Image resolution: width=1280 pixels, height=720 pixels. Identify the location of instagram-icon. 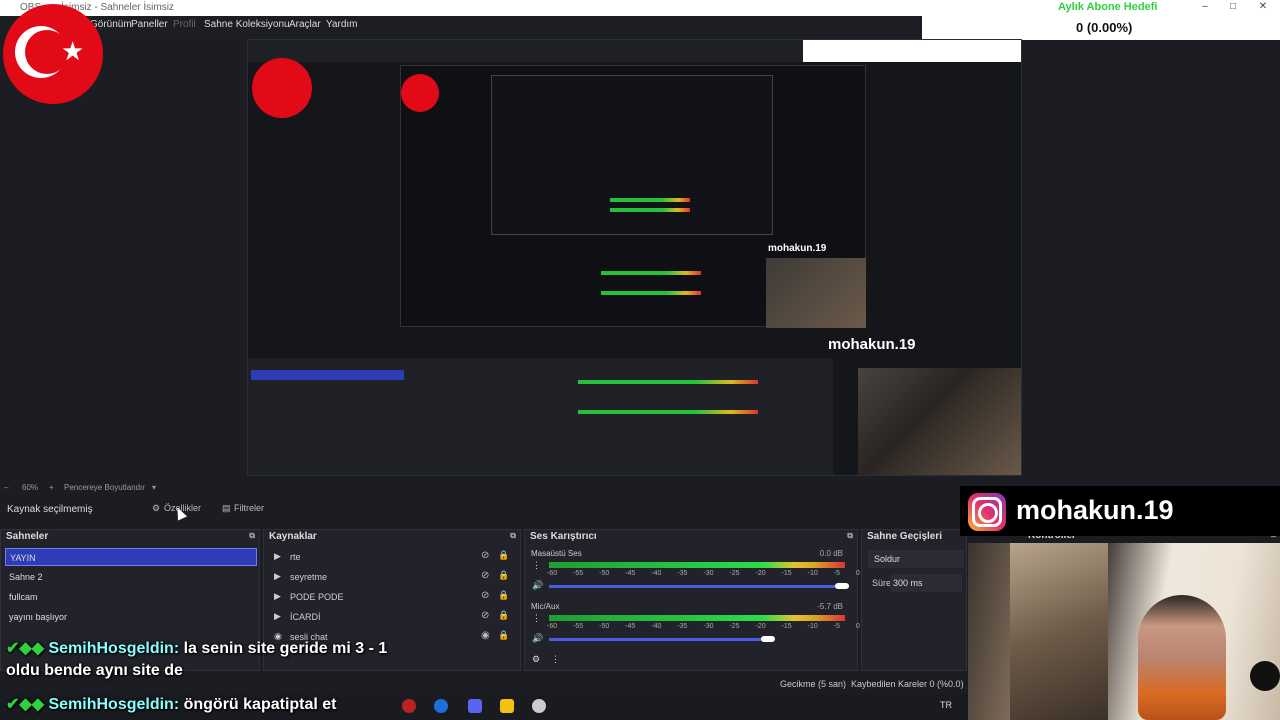
(987, 512).